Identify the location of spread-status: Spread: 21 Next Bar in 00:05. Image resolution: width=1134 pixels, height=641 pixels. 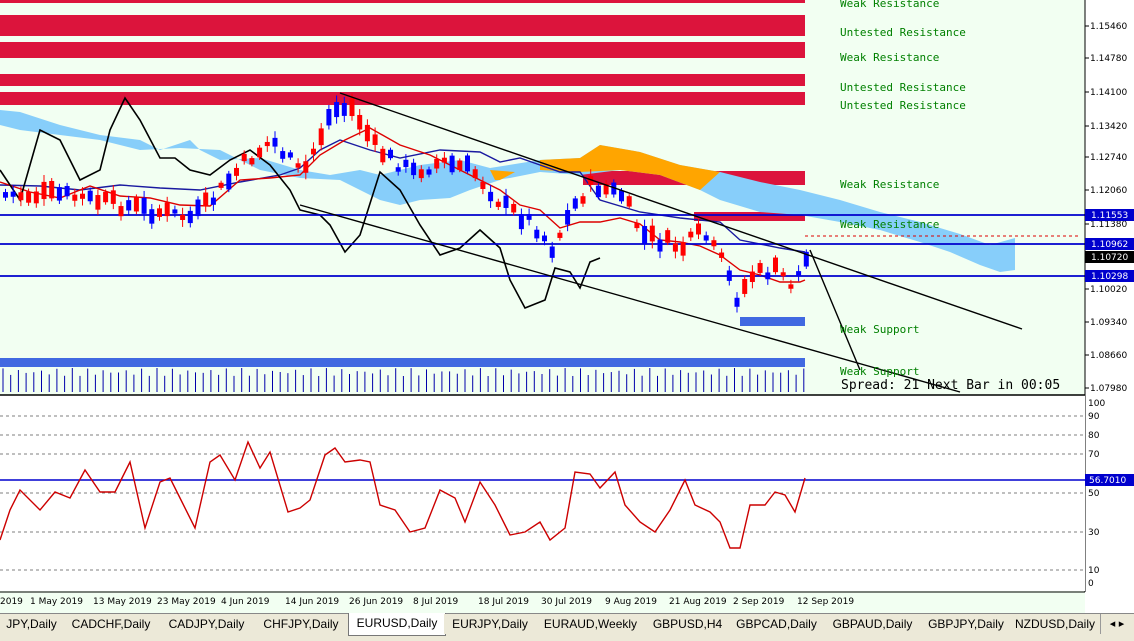
(950, 385).